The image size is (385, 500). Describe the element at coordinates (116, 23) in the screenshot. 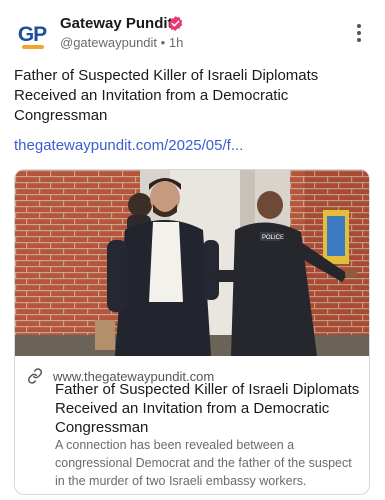

I see `author-name: Gateway Pundit` at that location.